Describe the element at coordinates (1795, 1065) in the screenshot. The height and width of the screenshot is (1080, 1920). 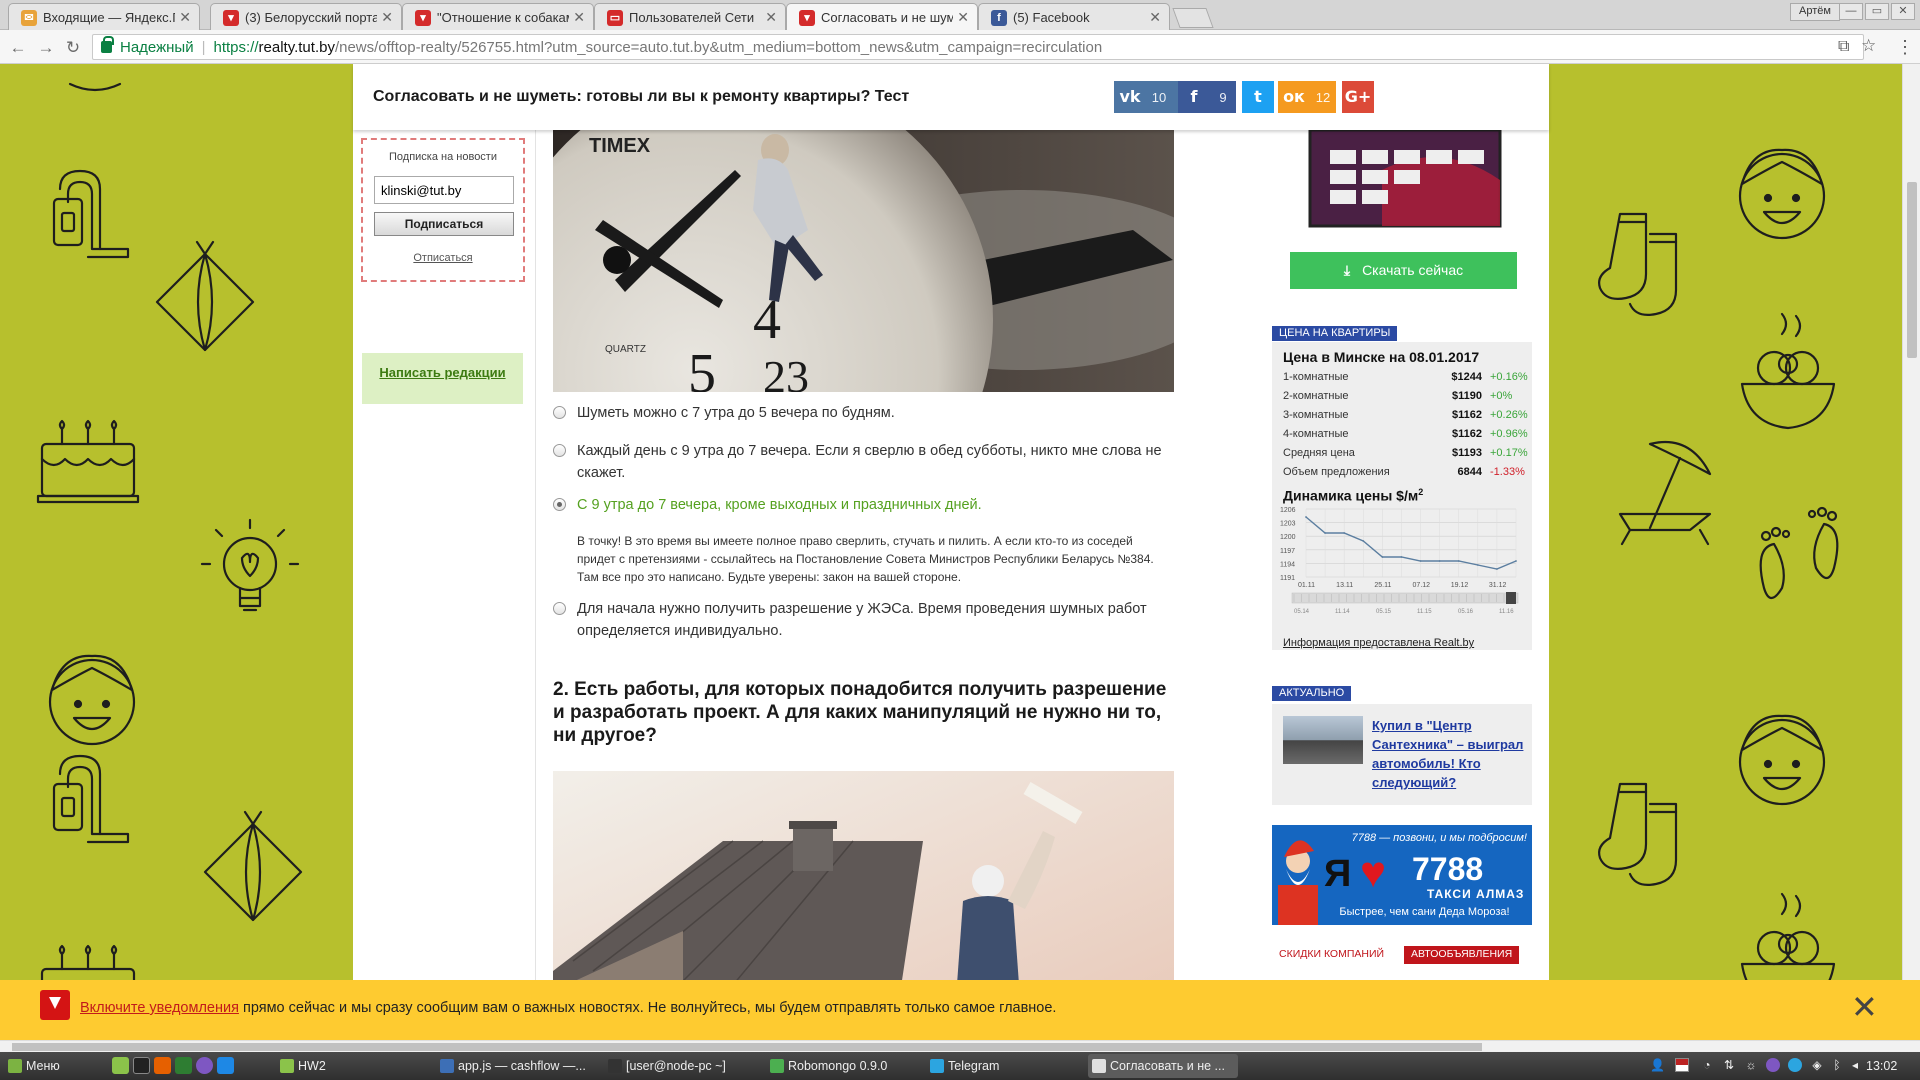
I see `telegram-tray-icon` at that location.